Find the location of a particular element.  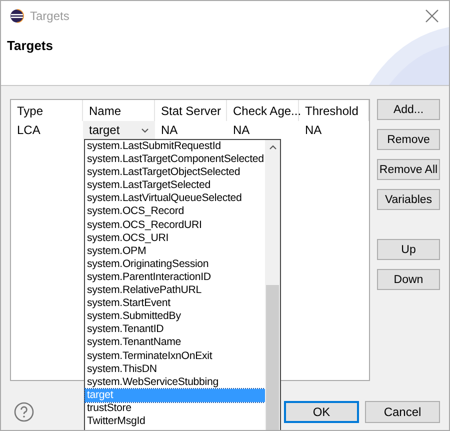

window-title: Targets is located at coordinates (50, 15).